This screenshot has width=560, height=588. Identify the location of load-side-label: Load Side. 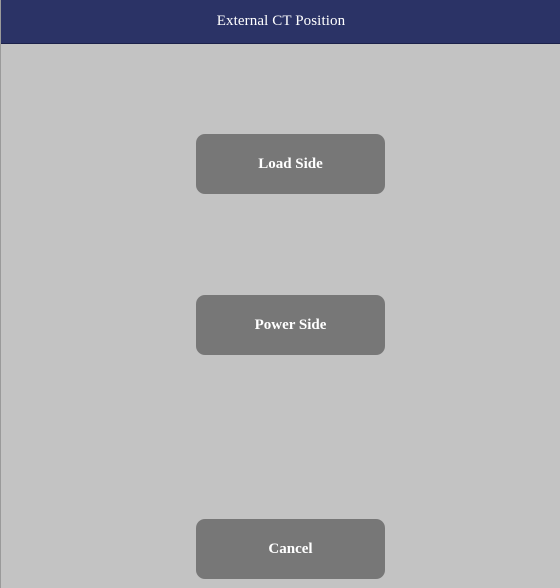
(290, 163).